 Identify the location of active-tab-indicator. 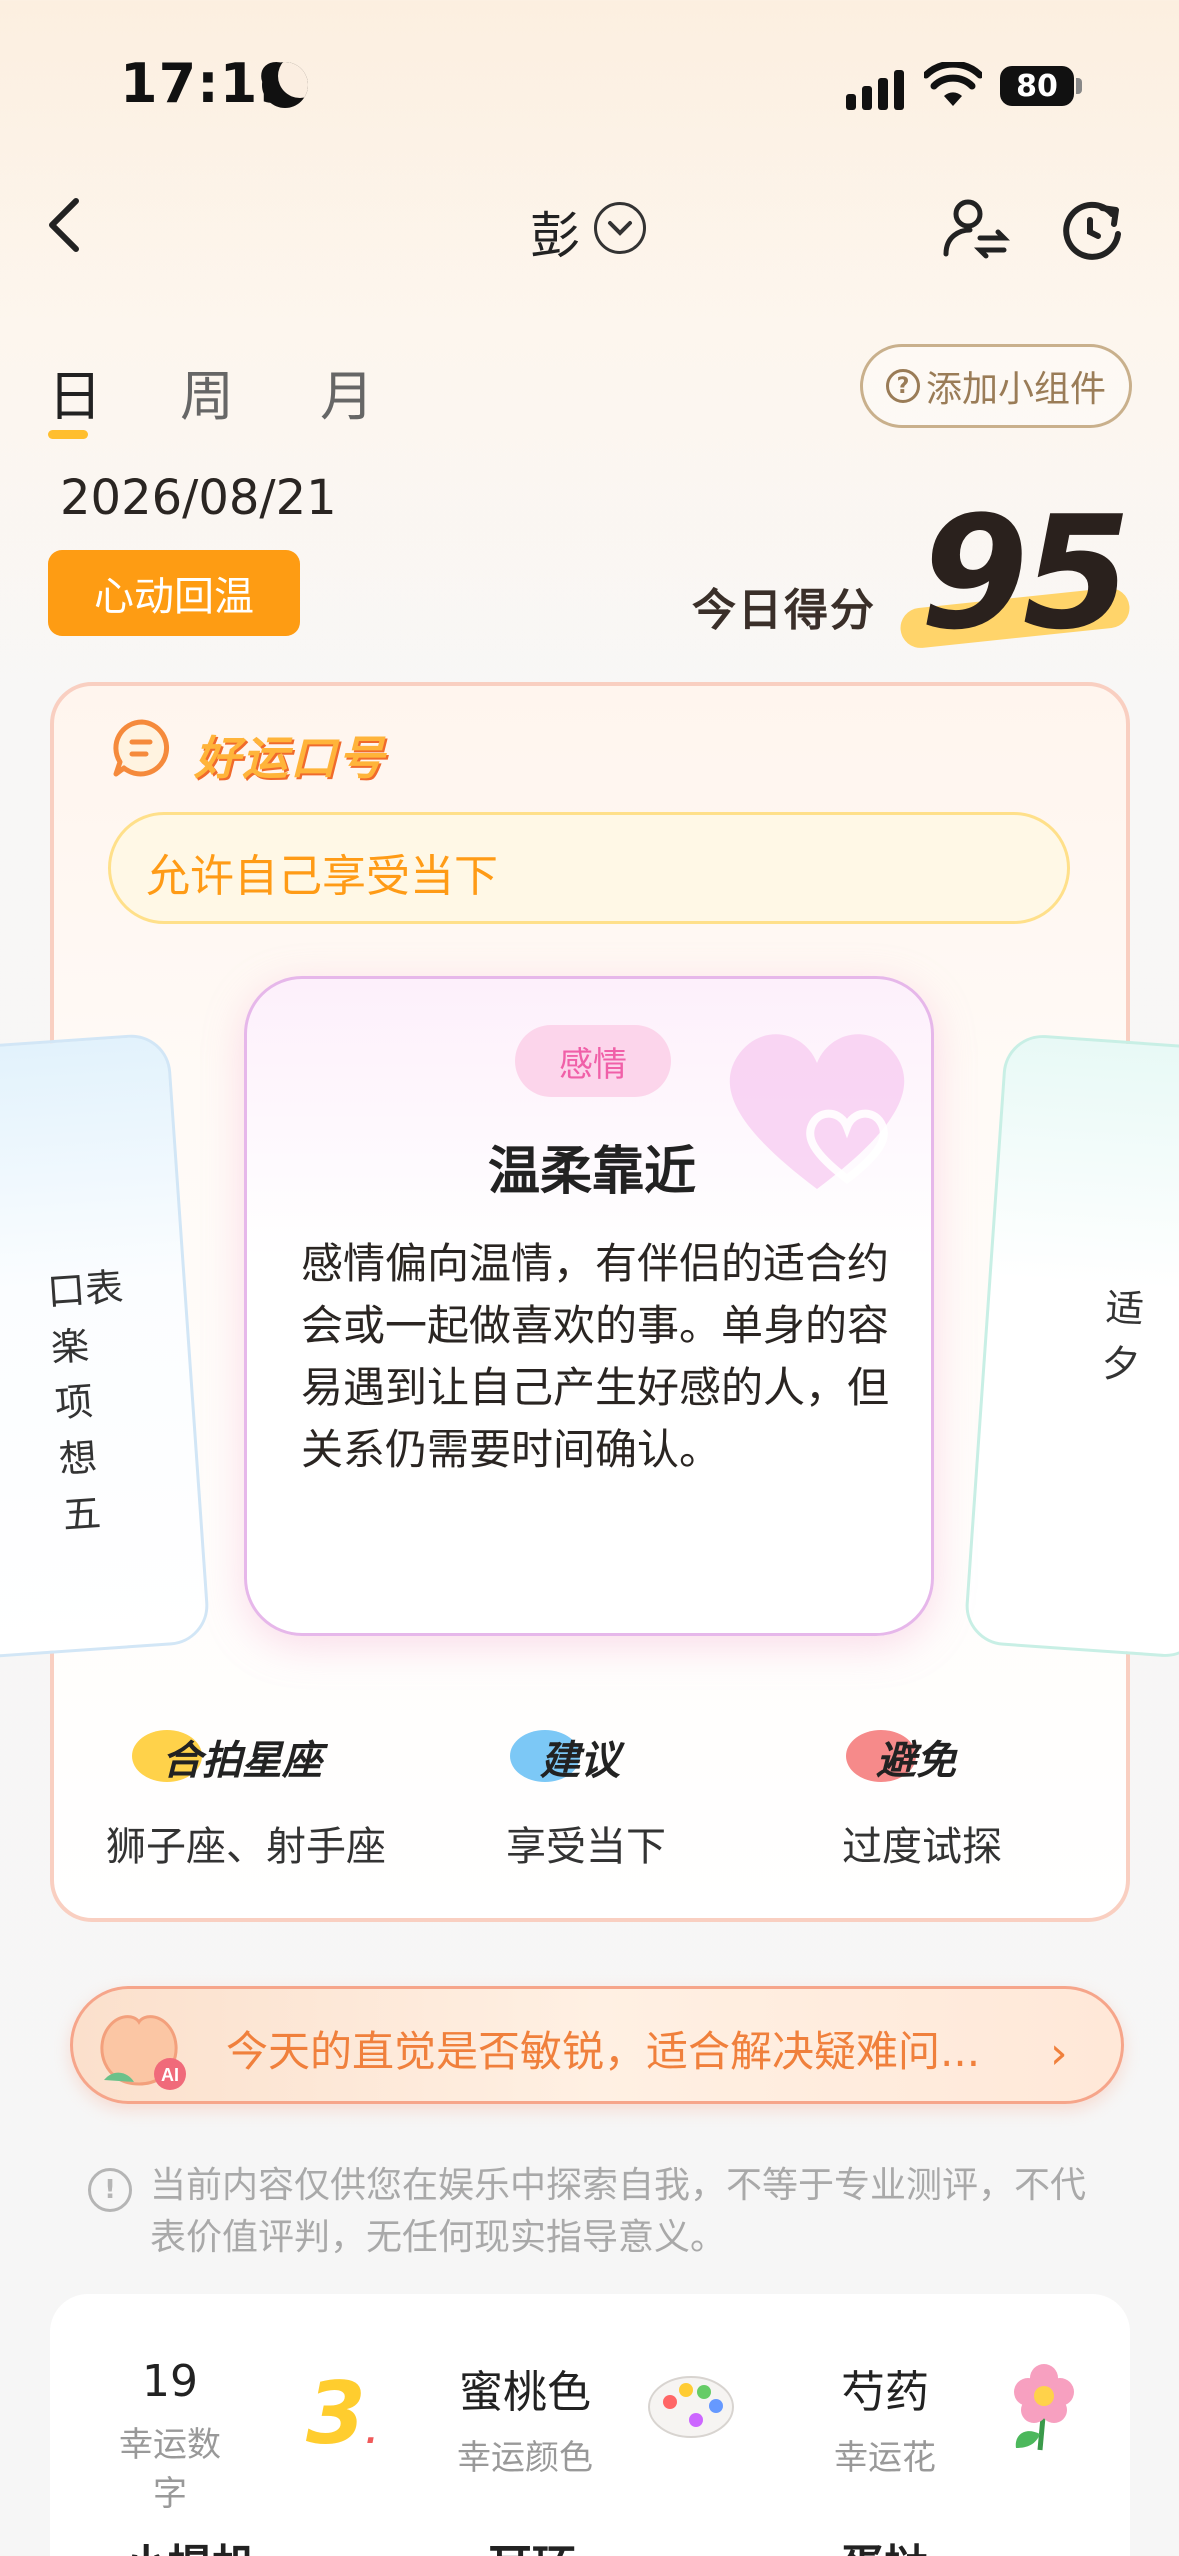
(68, 434).